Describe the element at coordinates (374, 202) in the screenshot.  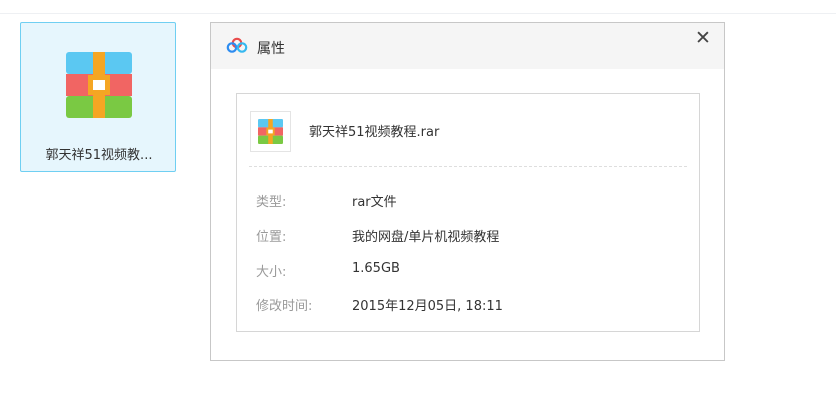
I see `property-value: rar文件` at that location.